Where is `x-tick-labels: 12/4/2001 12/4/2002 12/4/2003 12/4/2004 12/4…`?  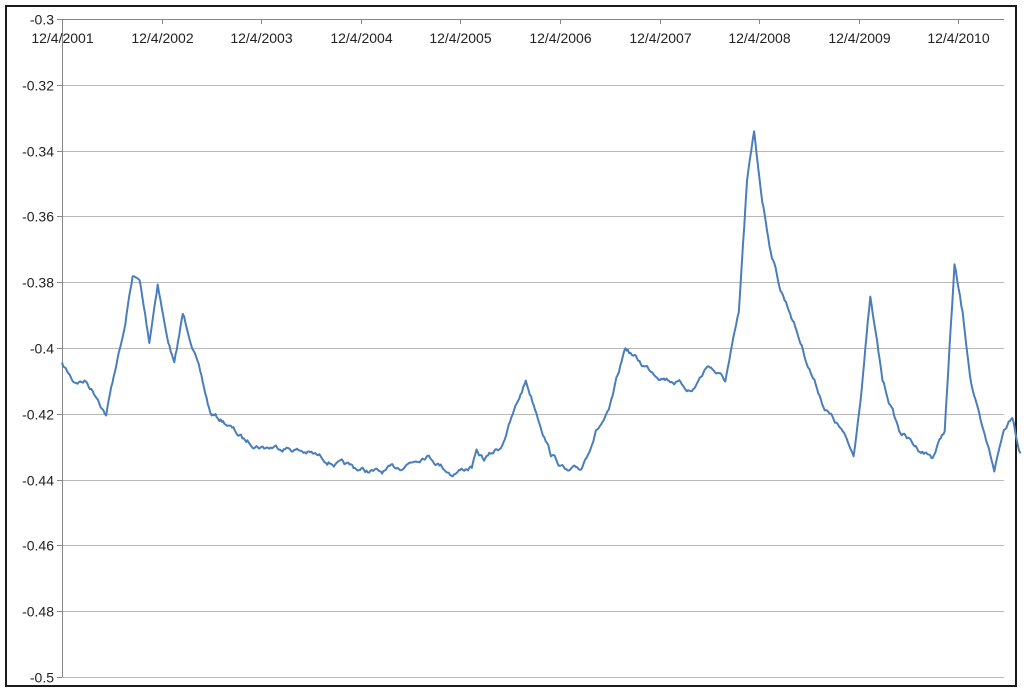
x-tick-labels: 12/4/2001 12/4/2002 12/4/2003 12/4/2004 12/4… is located at coordinates (510, 38).